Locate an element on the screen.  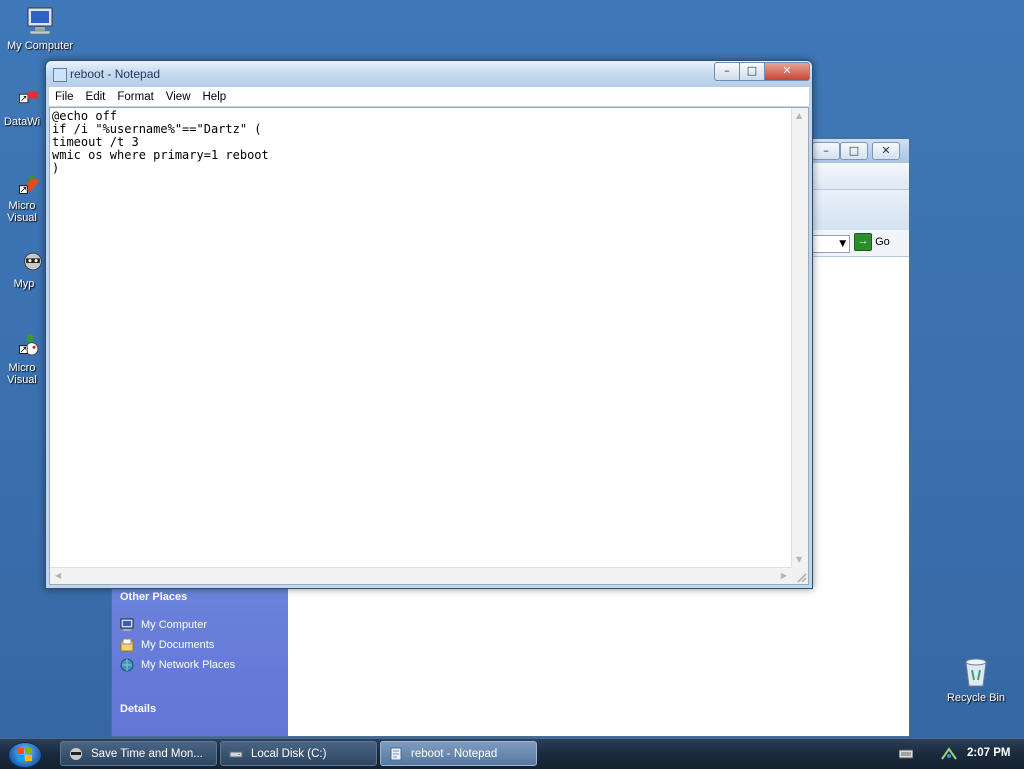
system-tray: 2:07 PM is located at coordinates (957, 753).